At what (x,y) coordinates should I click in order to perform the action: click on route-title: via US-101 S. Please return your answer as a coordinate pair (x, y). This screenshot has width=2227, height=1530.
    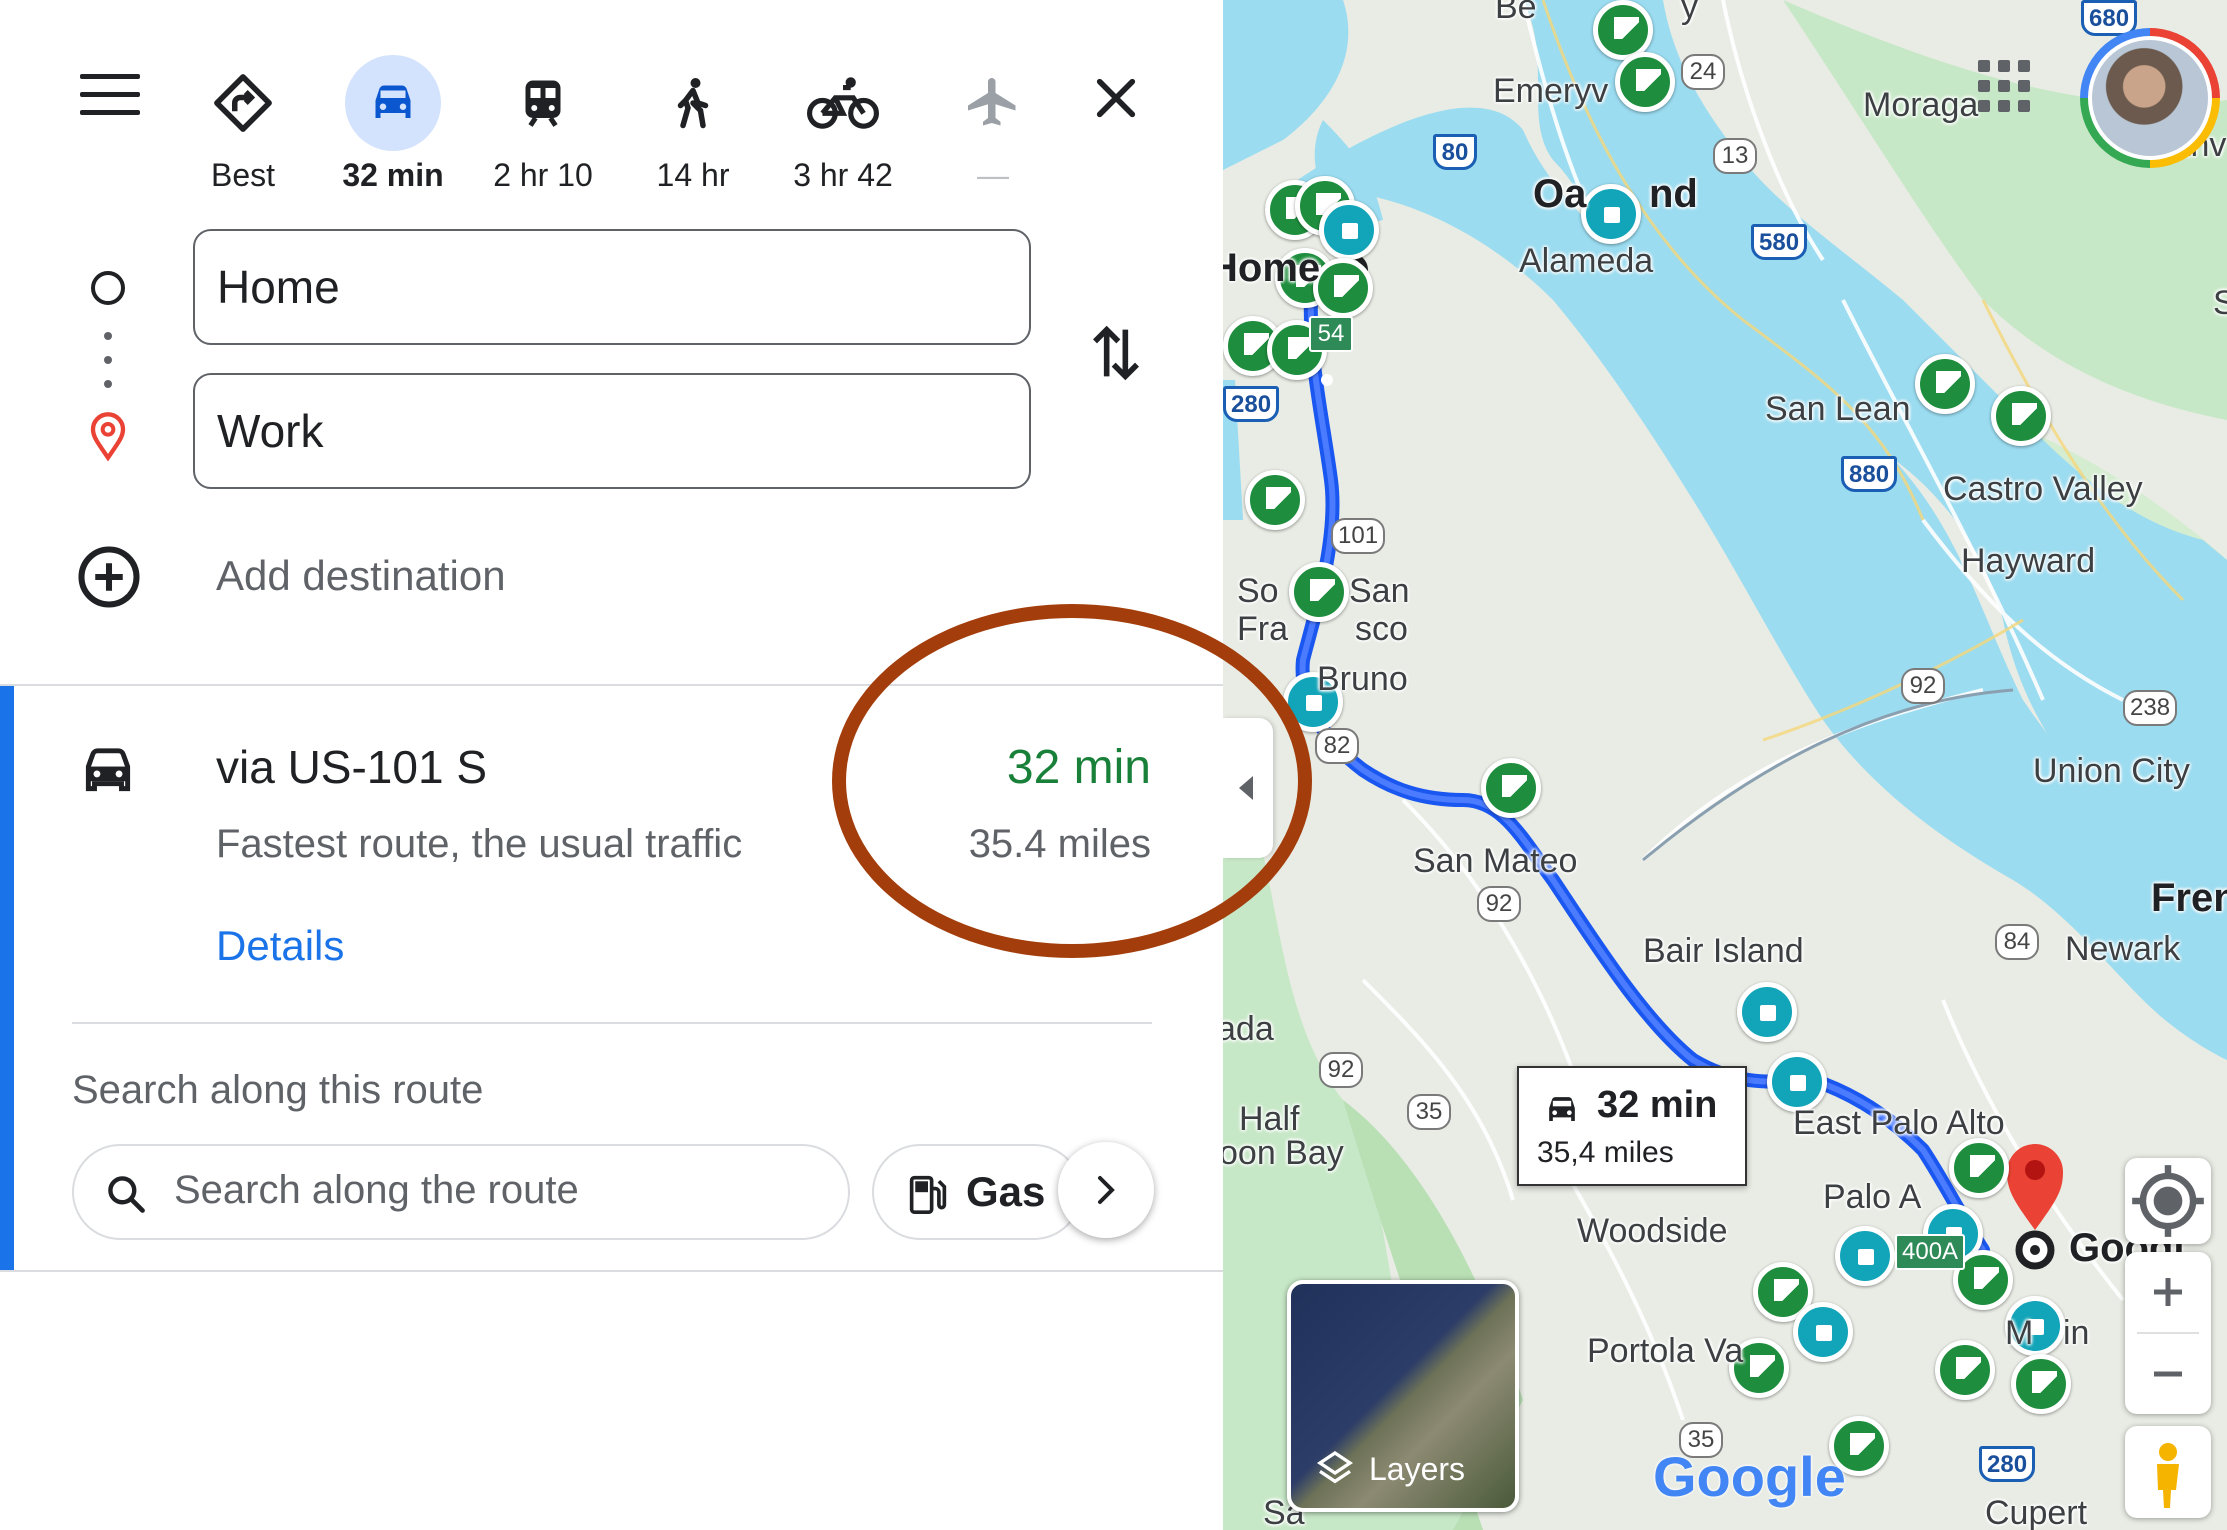
    Looking at the image, I should click on (352, 767).